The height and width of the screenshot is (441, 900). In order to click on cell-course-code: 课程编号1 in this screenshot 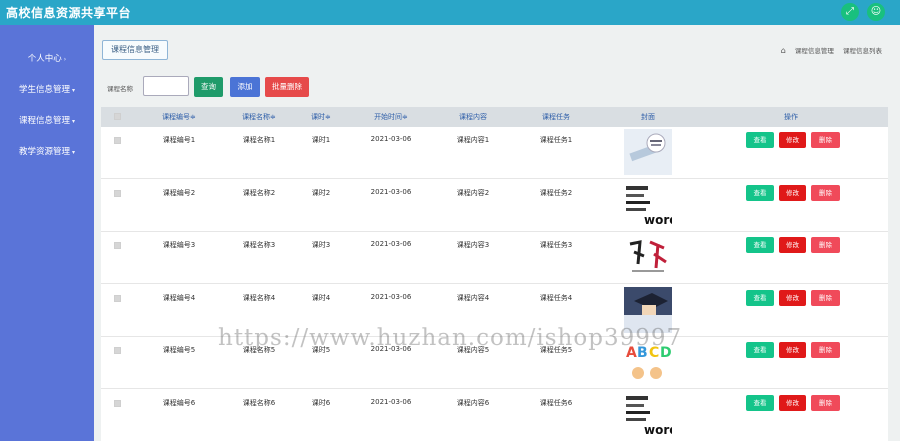, I will do `click(179, 140)`.